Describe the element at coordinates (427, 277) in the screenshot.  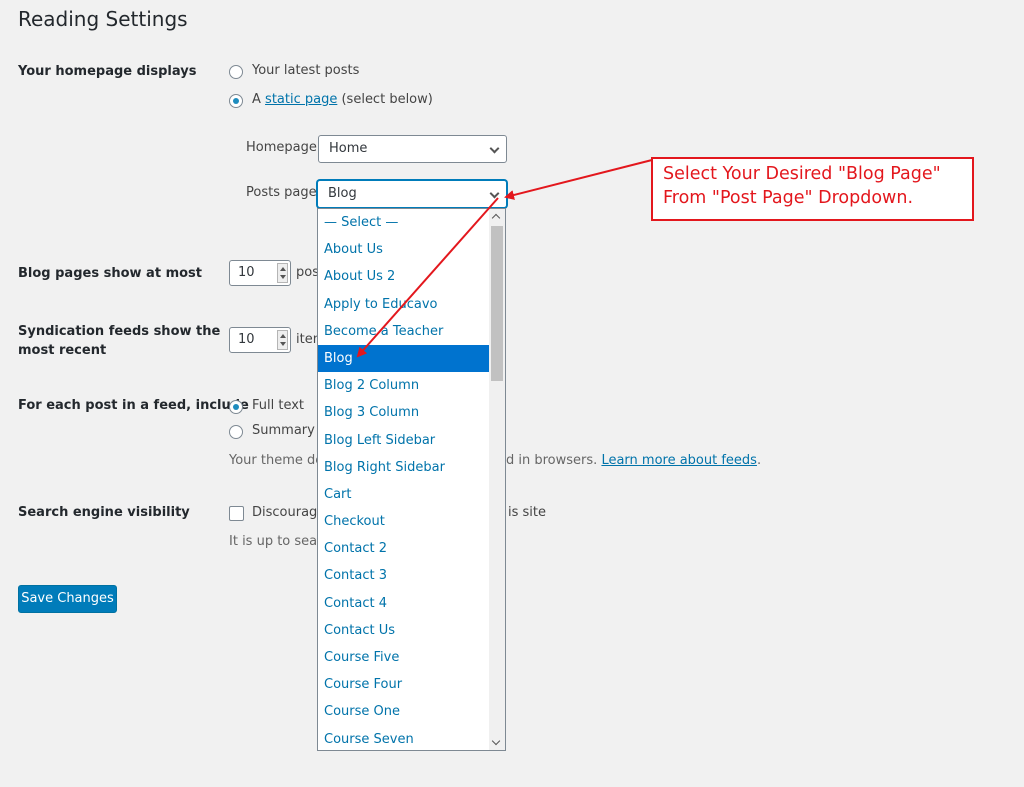
I see `arrow-to-blog-option` at that location.